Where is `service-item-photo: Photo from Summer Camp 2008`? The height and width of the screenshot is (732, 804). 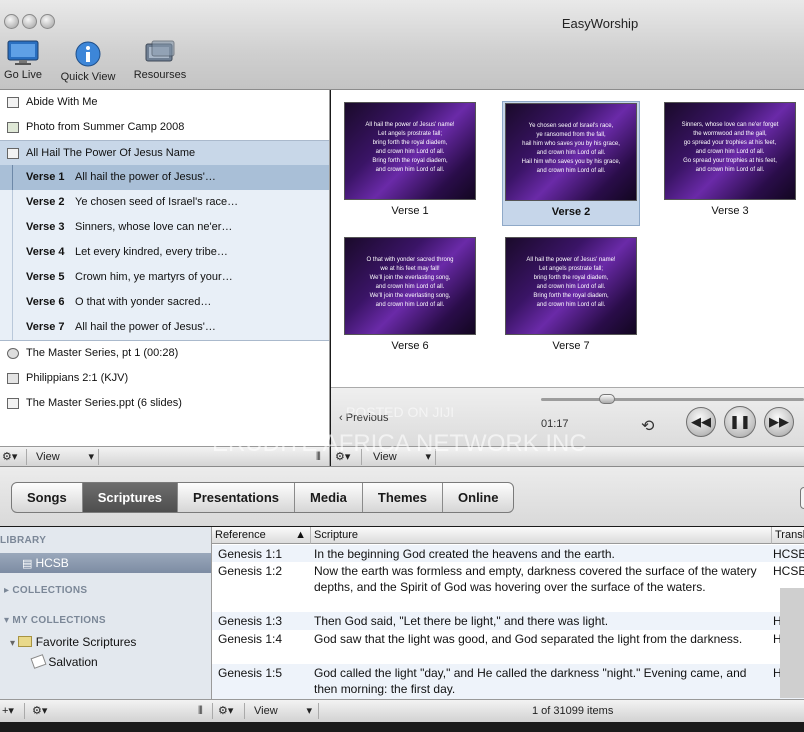 service-item-photo: Photo from Summer Camp 2008 is located at coordinates (164, 127).